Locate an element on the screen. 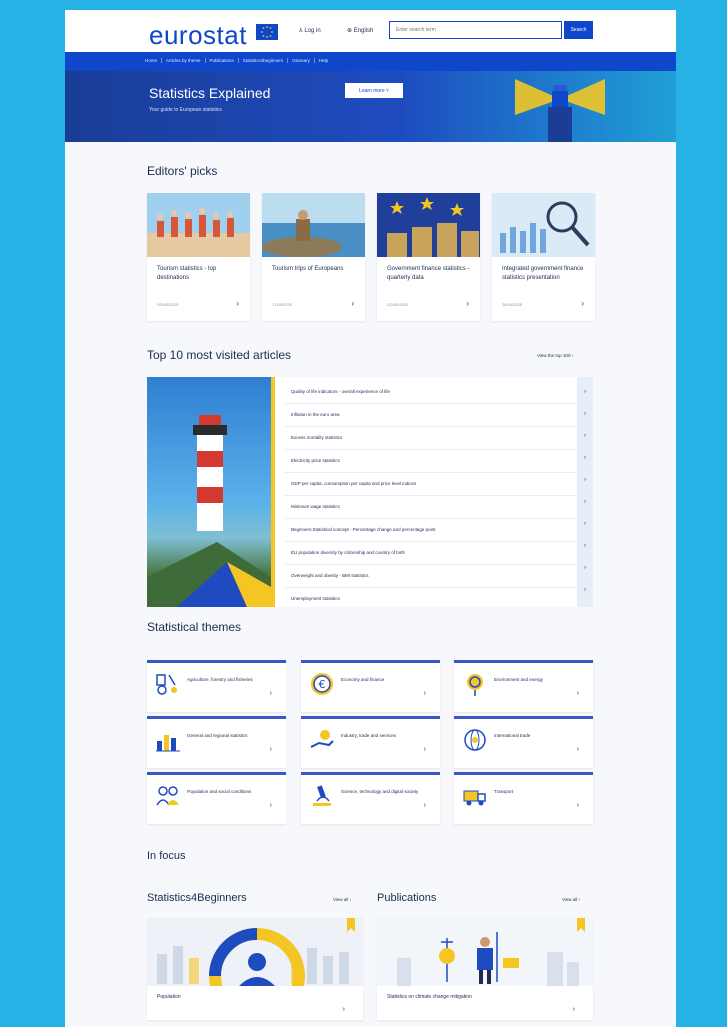 This screenshot has width=727, height=1027. hero-title: Statistics Explained is located at coordinates (210, 93).